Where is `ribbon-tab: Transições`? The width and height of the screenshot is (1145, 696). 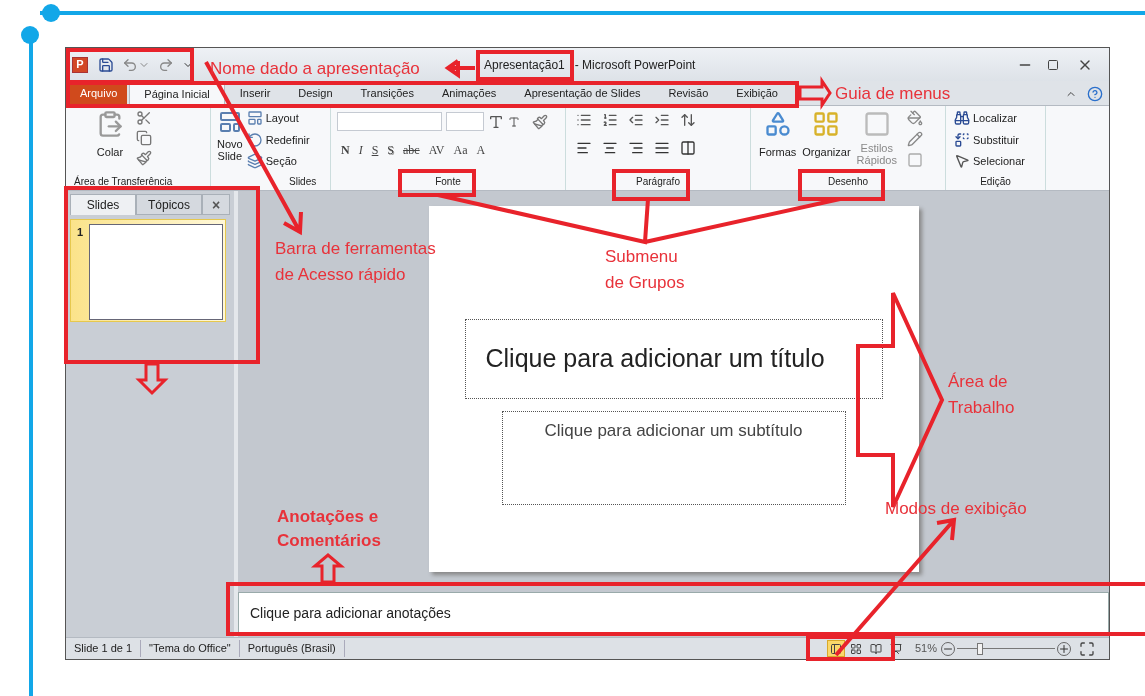
ribbon-tab: Transições is located at coordinates (387, 93).